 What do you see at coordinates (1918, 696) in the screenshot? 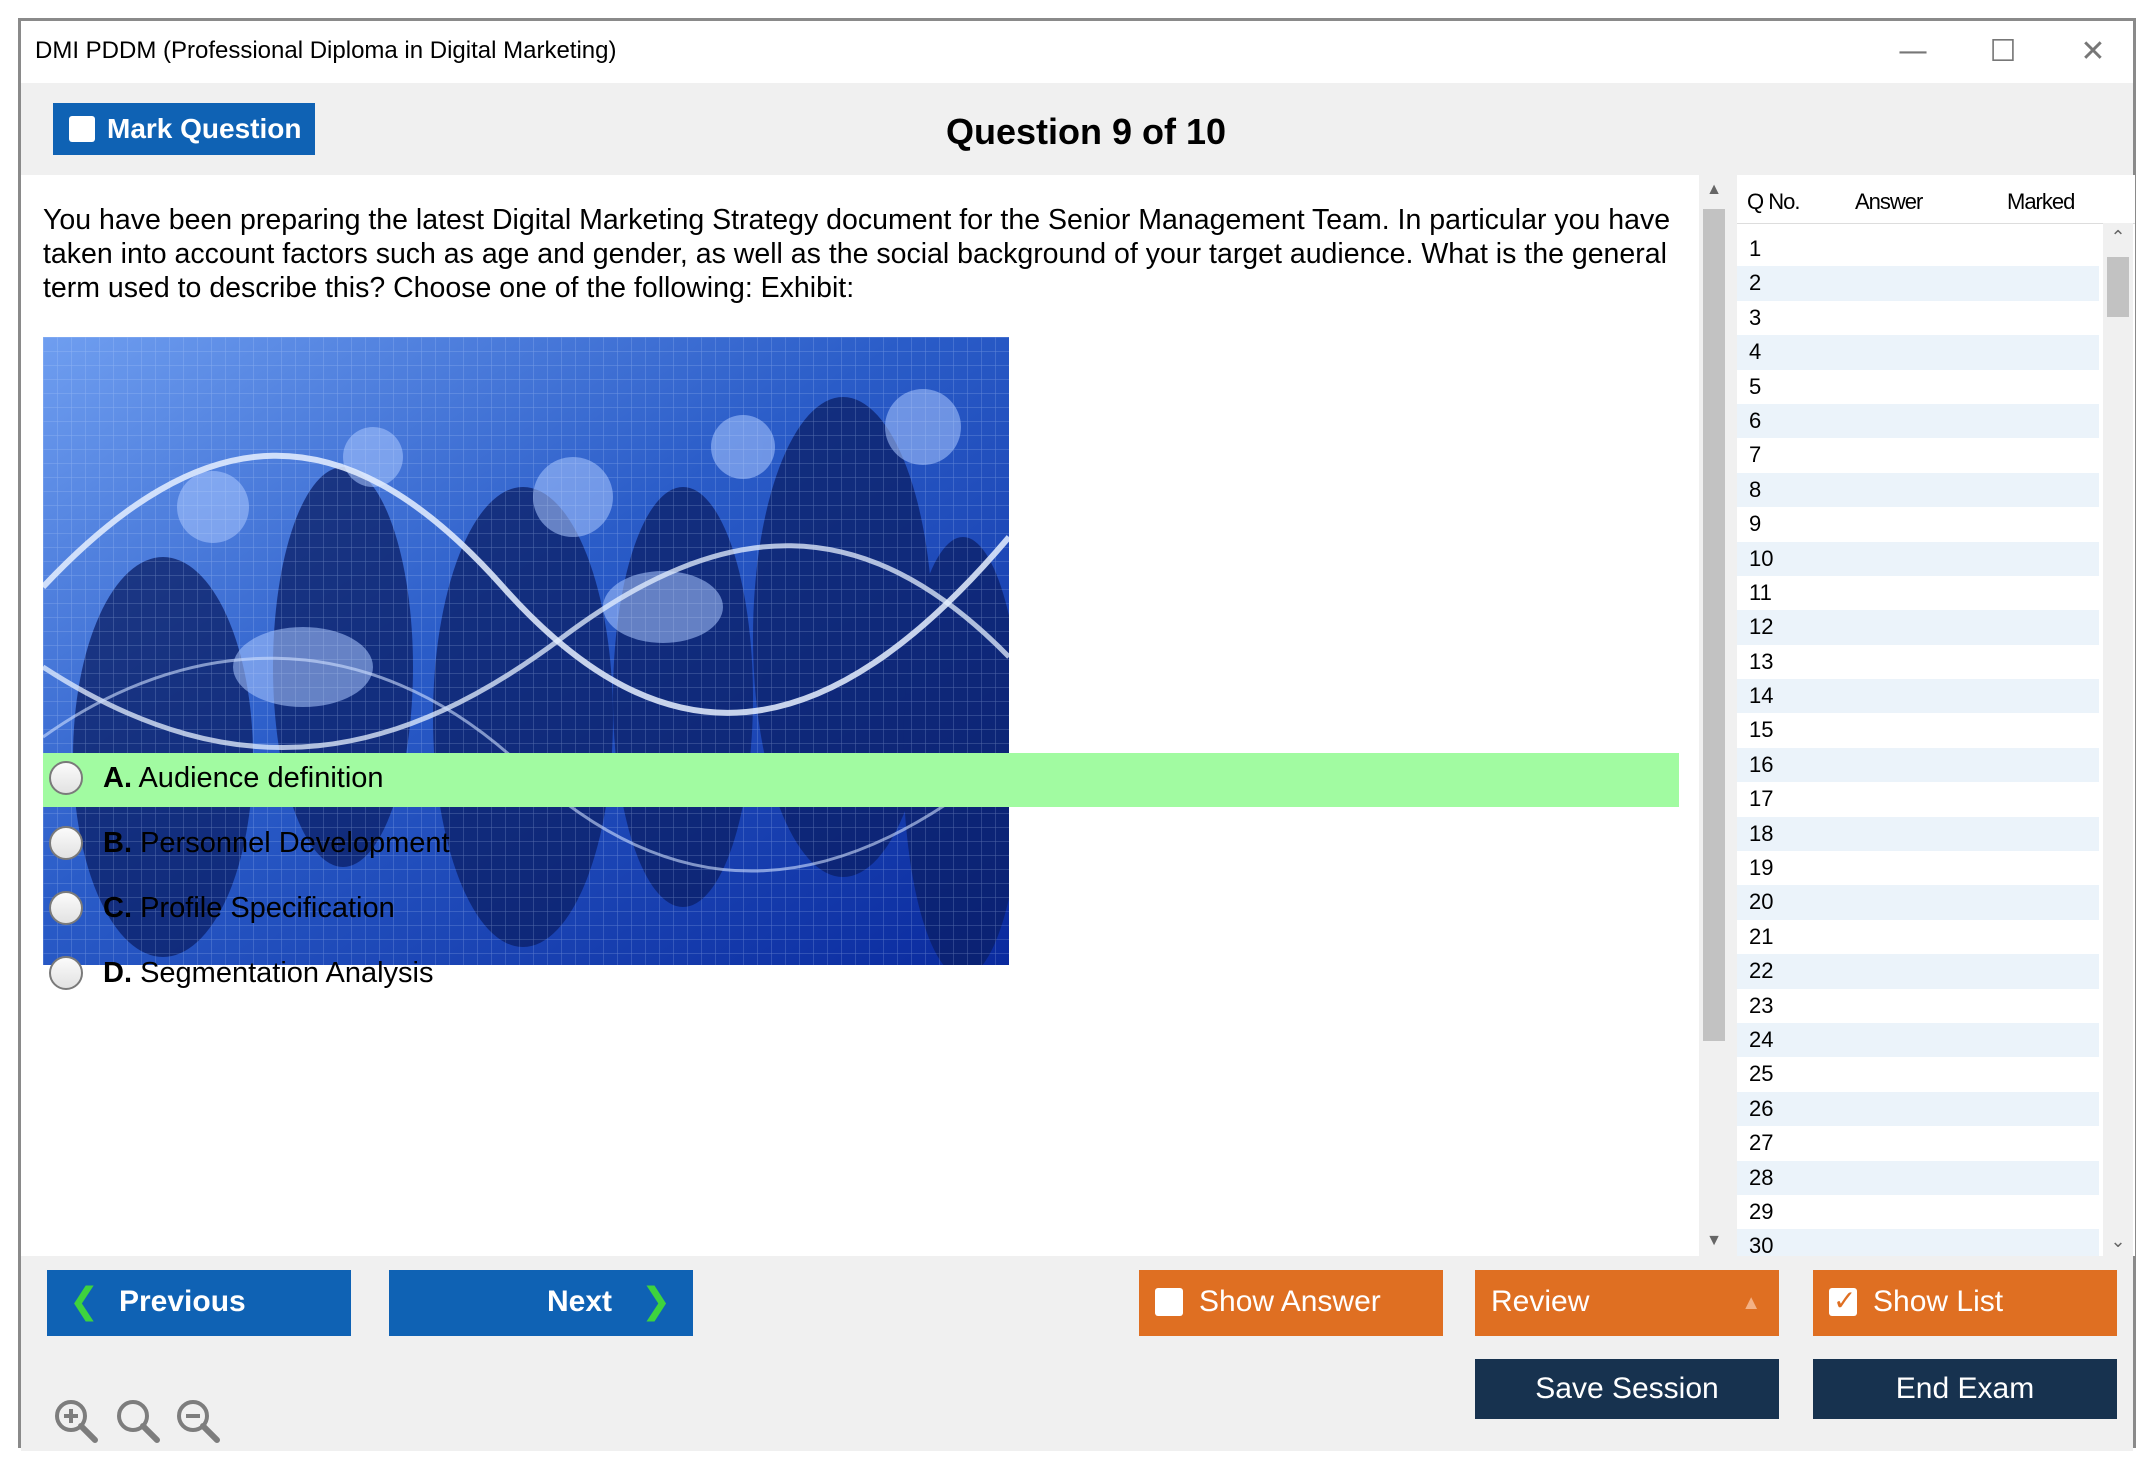
I see `question-list-row: 14` at bounding box center [1918, 696].